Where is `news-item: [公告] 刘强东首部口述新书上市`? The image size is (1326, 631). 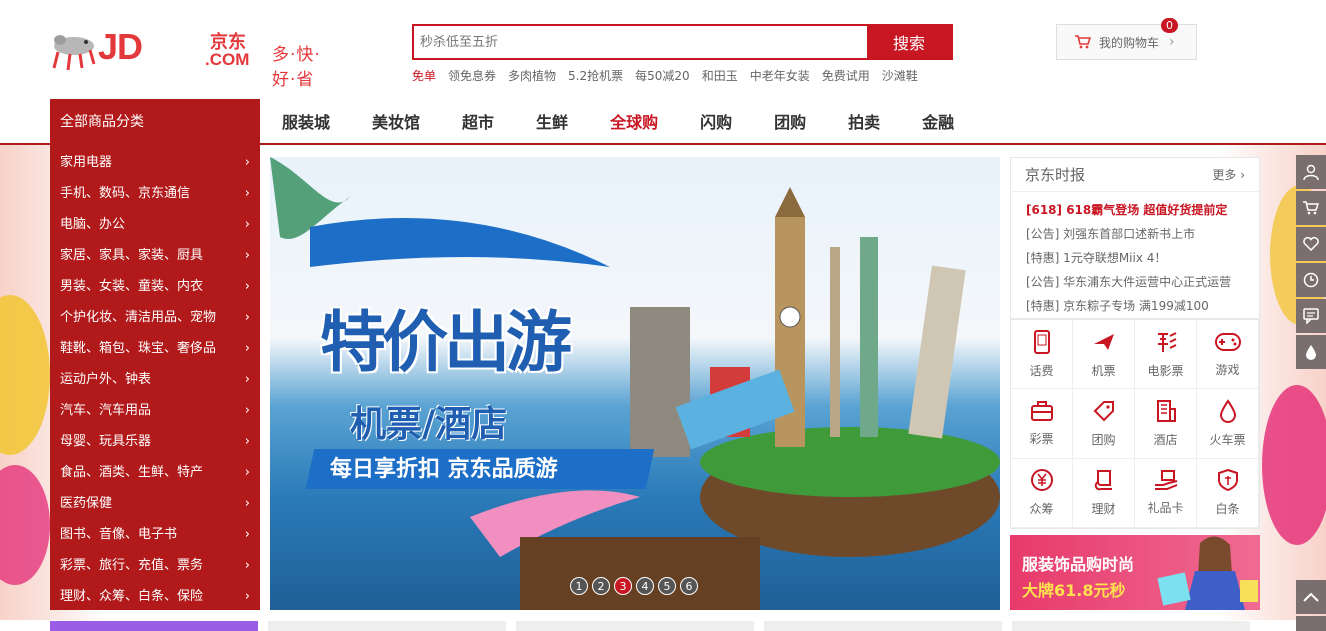
news-item: [公告] 刘强东首部口述新书上市 is located at coordinates (1142, 234).